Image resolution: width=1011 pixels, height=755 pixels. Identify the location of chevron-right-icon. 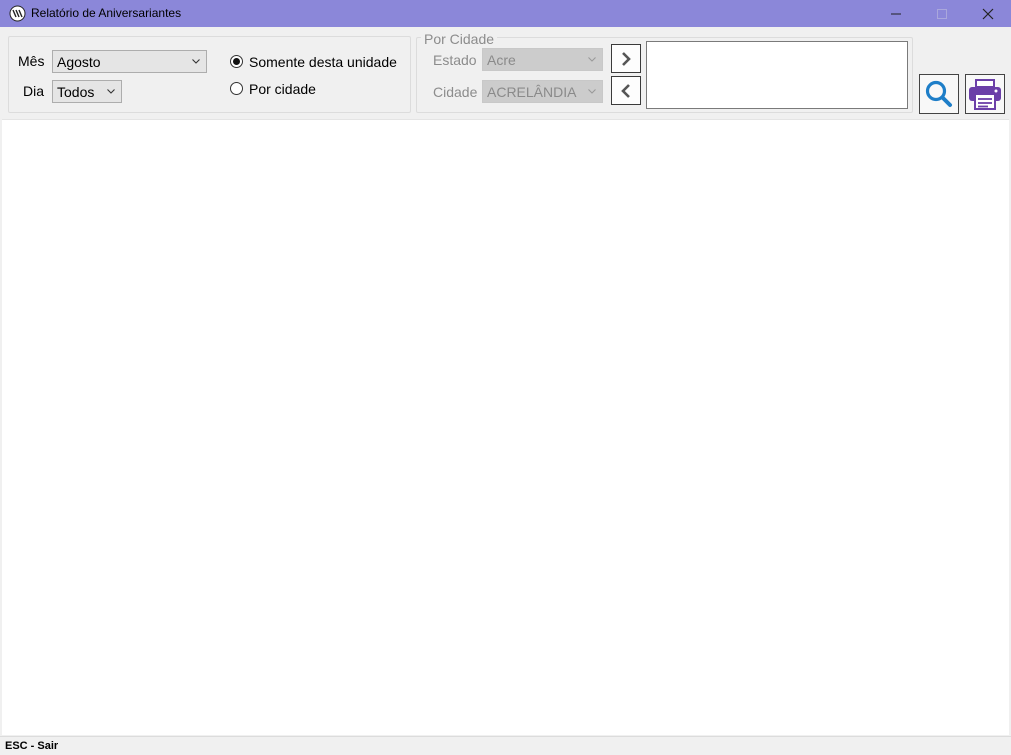
(626, 58).